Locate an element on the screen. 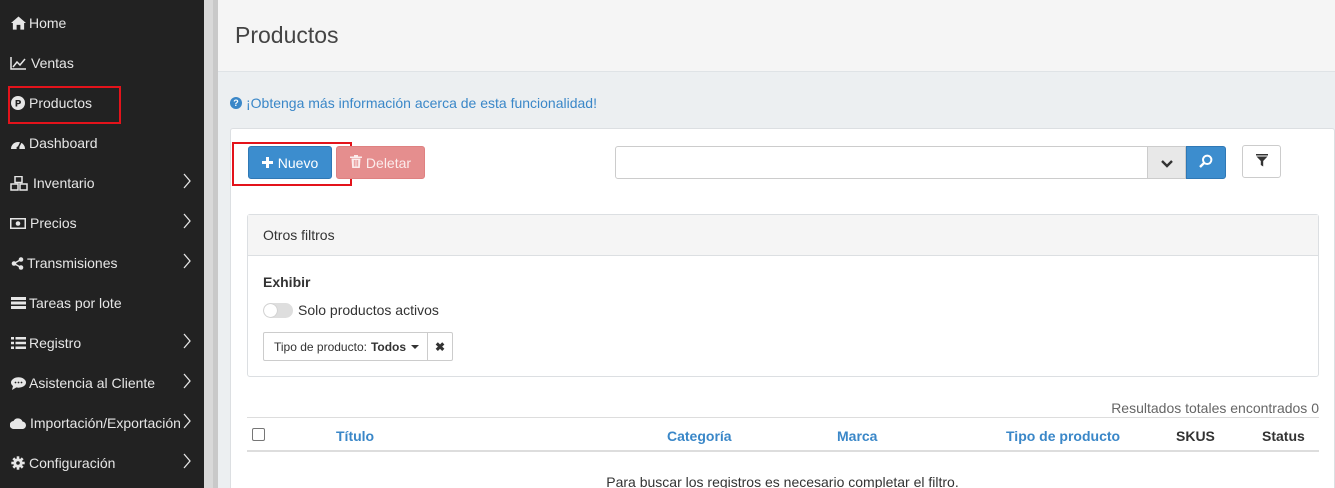 This screenshot has width=1335, height=488. sidebar-item-label: Configuración is located at coordinates (72, 463).